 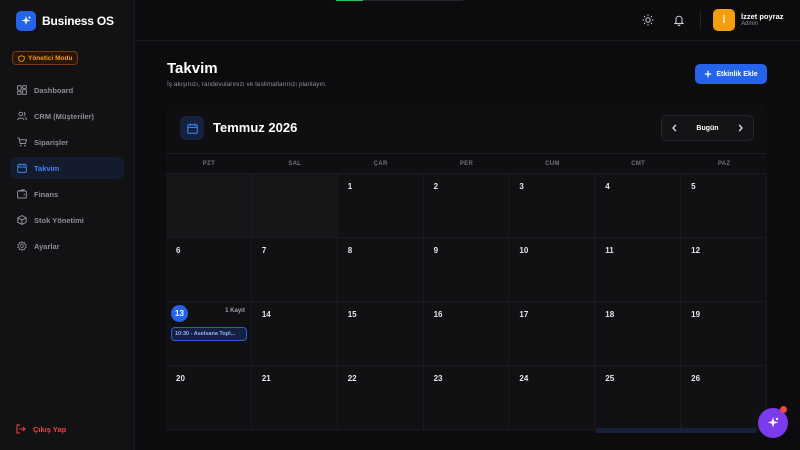 I want to click on calendar-day: 7, so click(x=294, y=270).